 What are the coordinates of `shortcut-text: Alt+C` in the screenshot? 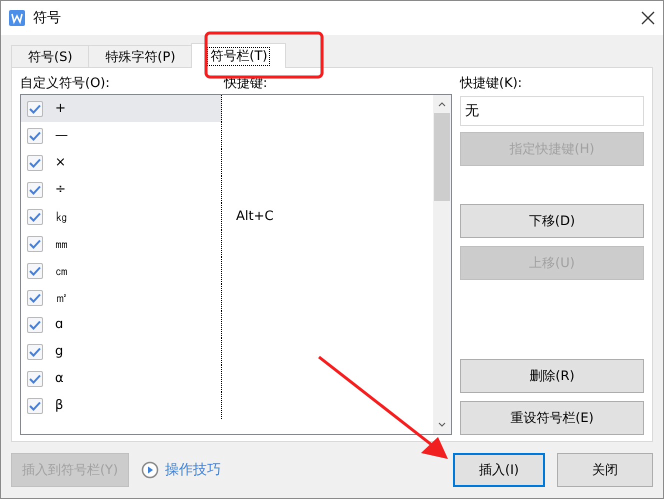 It's located at (254, 216).